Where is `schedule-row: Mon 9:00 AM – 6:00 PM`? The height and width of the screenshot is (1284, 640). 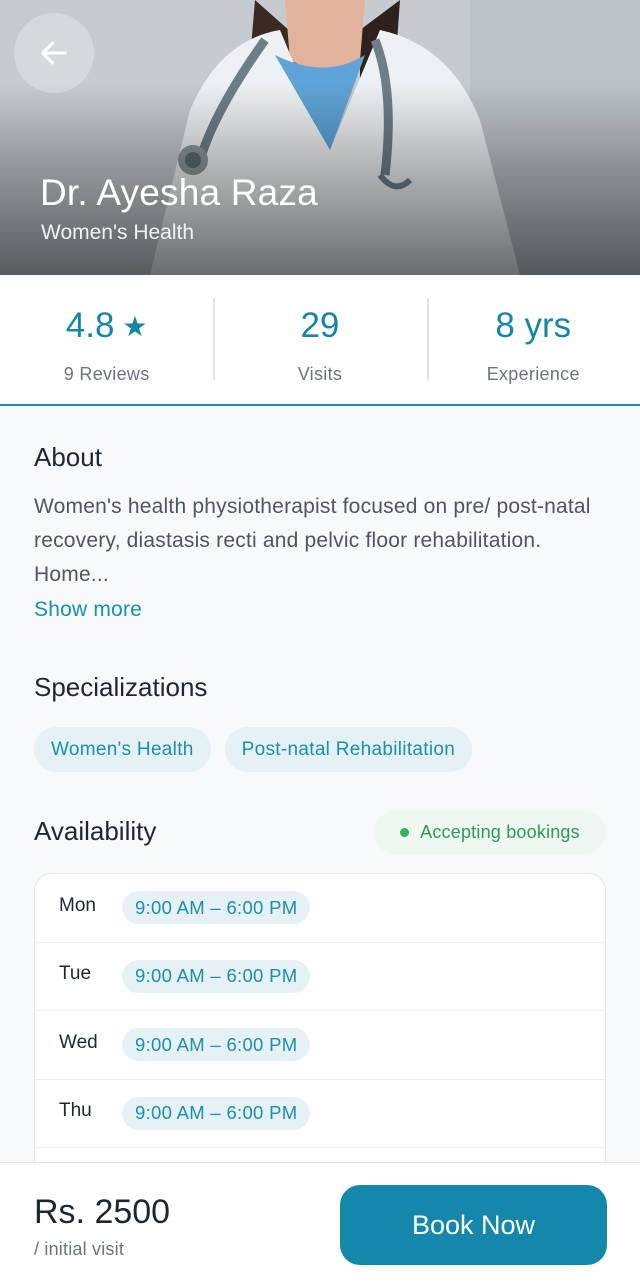
schedule-row: Mon 9:00 AM – 6:00 PM is located at coordinates (320, 908).